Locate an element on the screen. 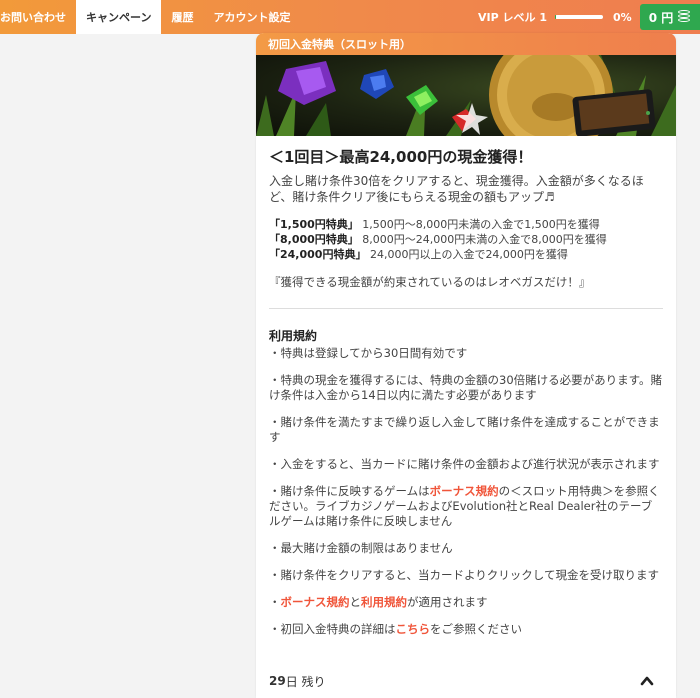  main-nav: お問い合わせ キャンペーン 履歴 アカウント設定 is located at coordinates (150, 17).